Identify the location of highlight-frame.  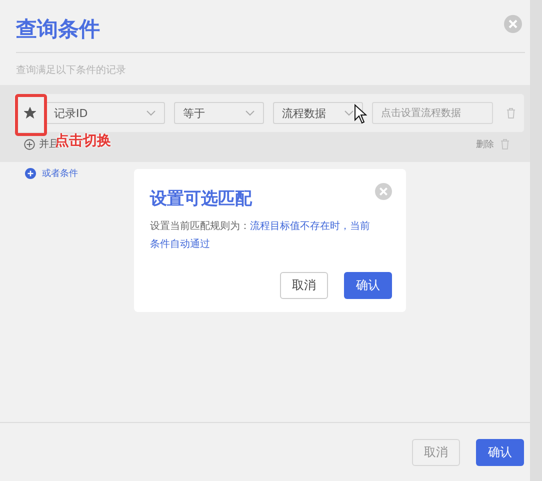
(31, 115).